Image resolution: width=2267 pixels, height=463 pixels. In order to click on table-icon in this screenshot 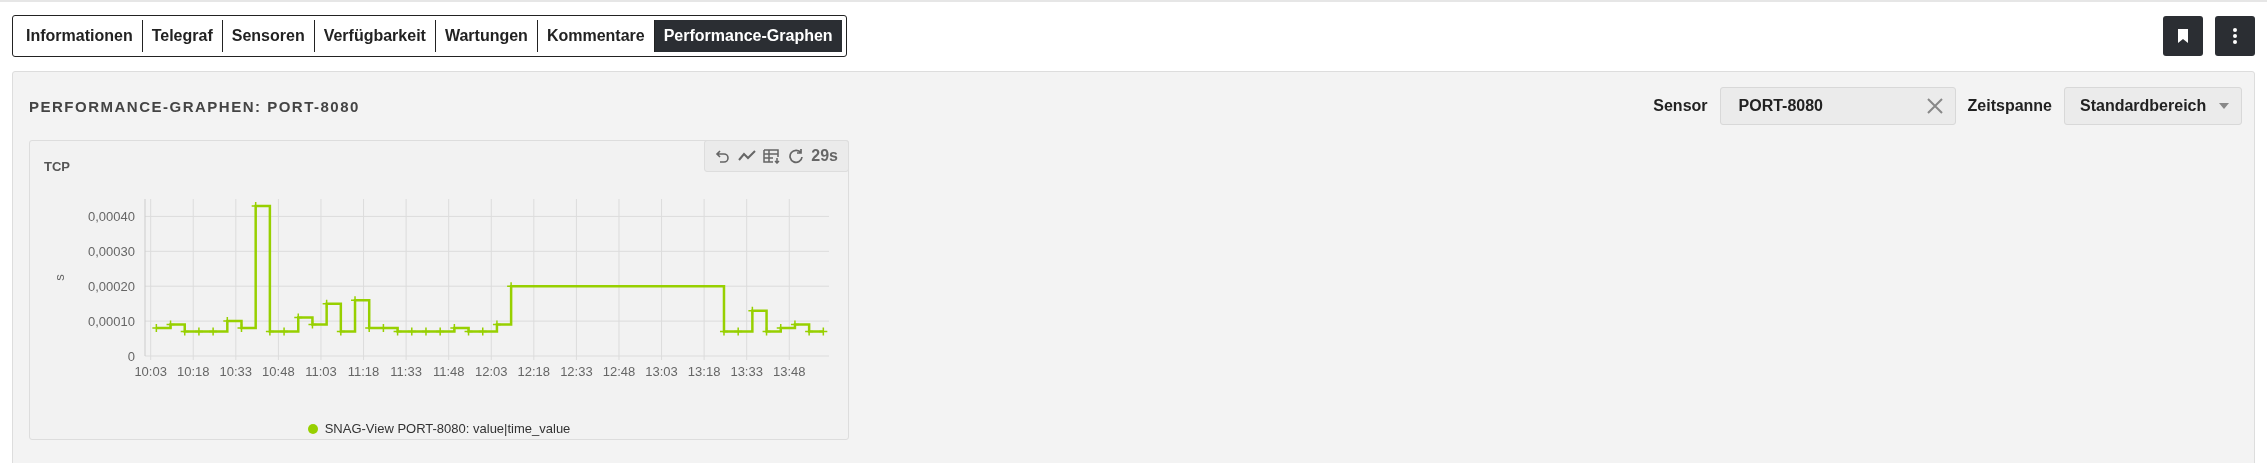, I will do `click(772, 156)`.